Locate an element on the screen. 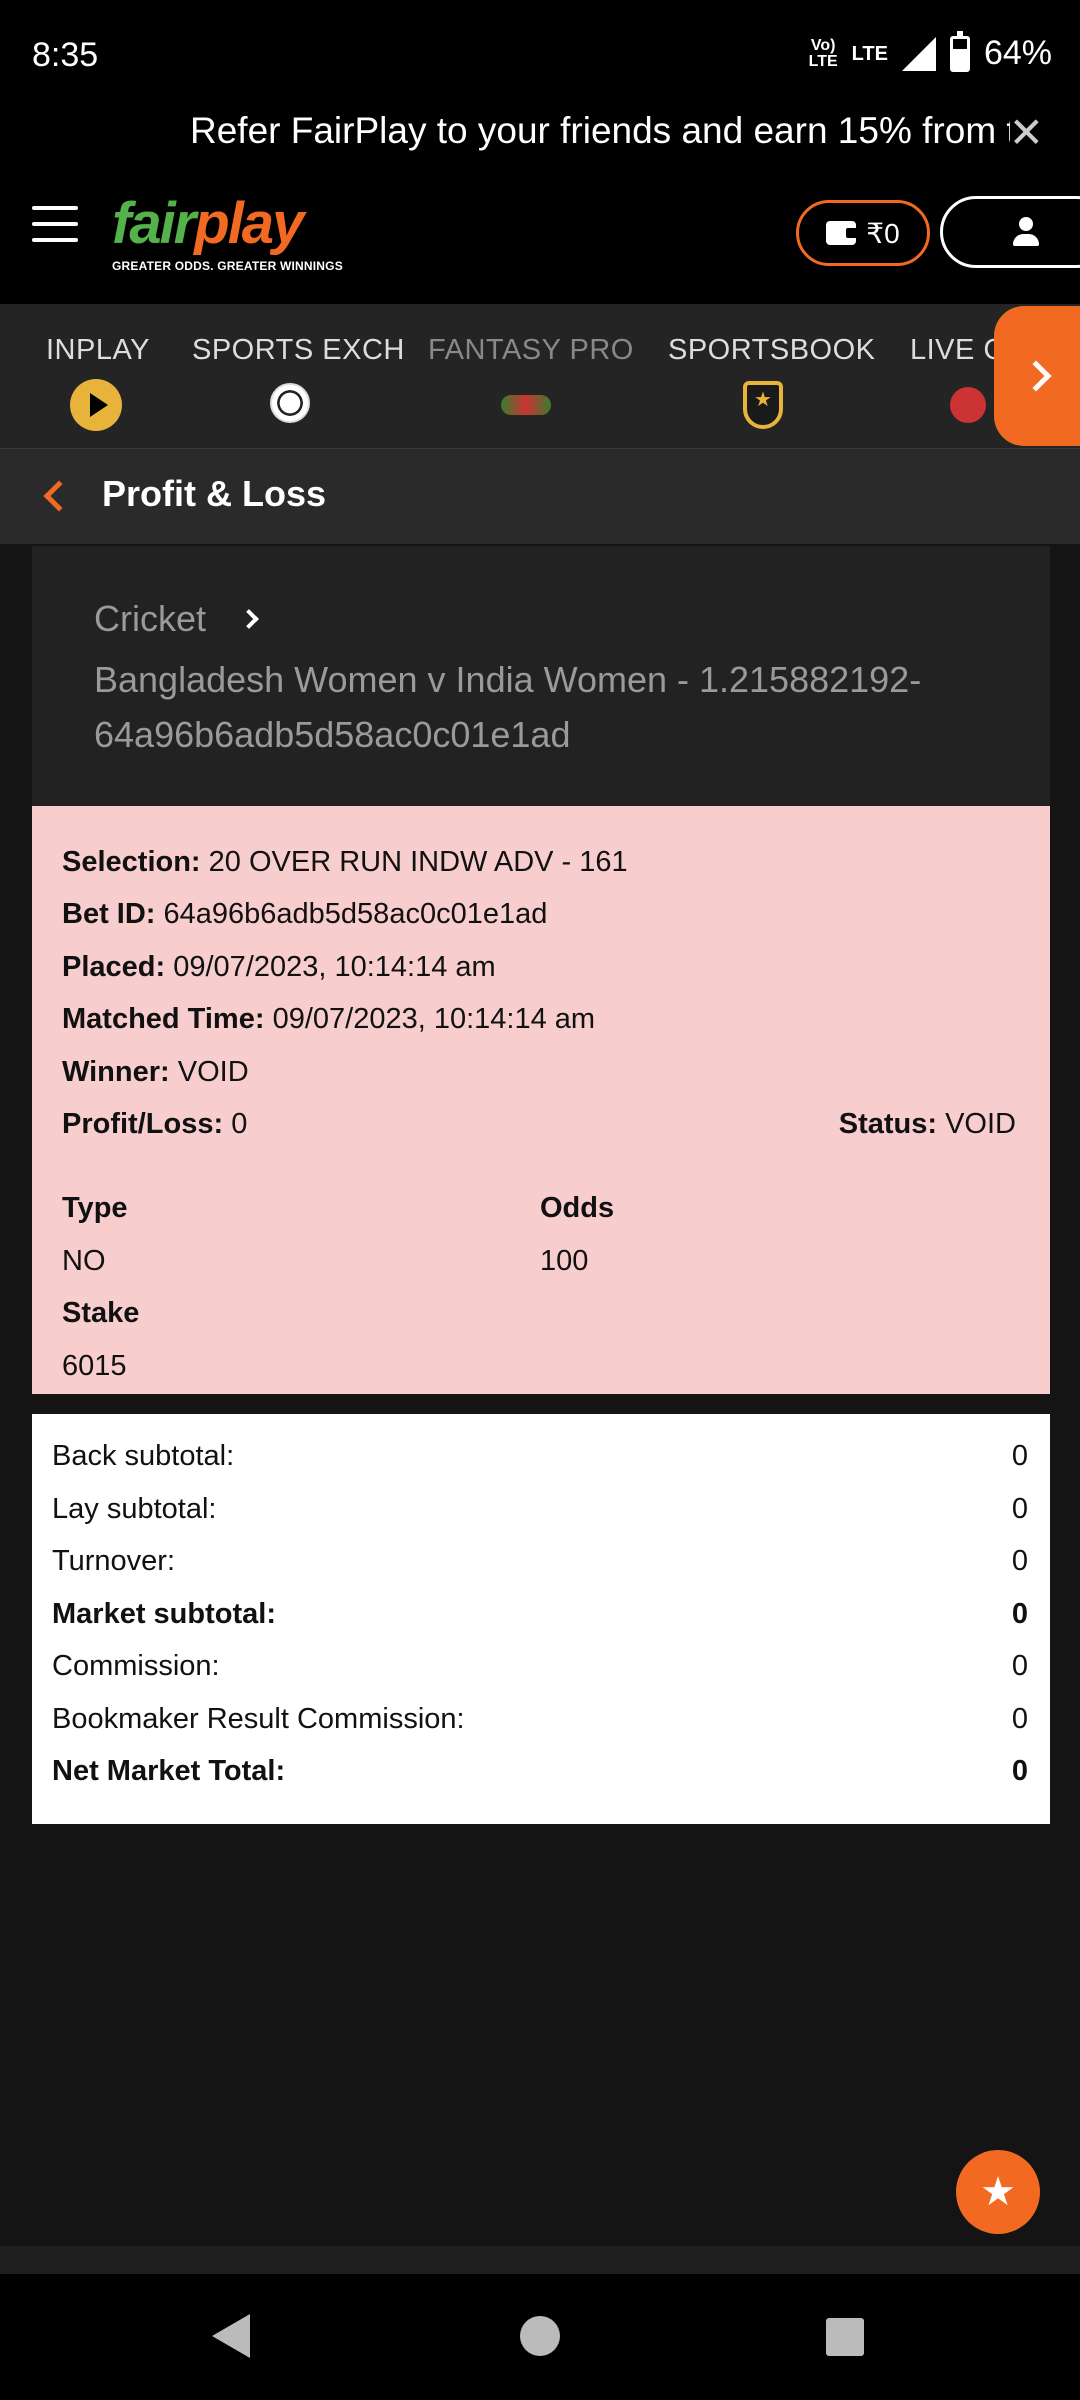  wallet-balance: ₹0 is located at coordinates (883, 233).